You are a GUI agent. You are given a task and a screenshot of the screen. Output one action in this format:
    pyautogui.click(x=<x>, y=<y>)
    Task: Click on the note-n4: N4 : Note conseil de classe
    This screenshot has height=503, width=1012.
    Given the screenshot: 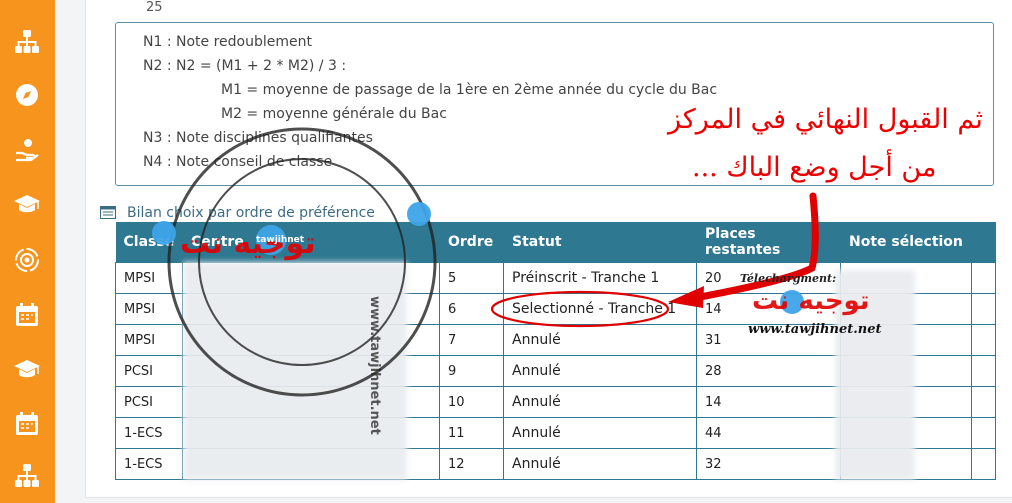 What is the action you would take?
    pyautogui.click(x=238, y=162)
    